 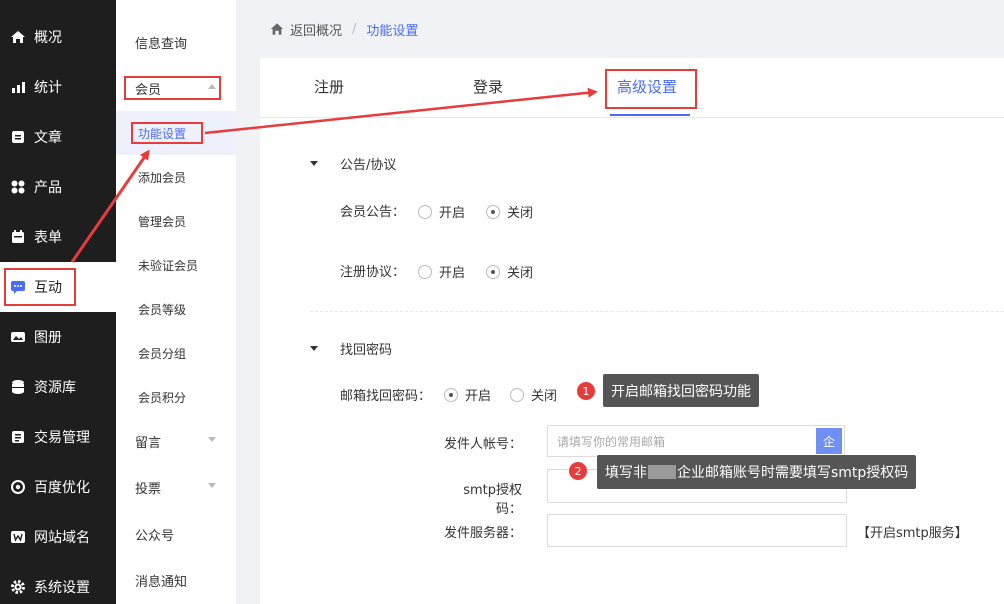 What do you see at coordinates (482, 444) in the screenshot?
I see `sender-account-label: 发件人帐号：` at bounding box center [482, 444].